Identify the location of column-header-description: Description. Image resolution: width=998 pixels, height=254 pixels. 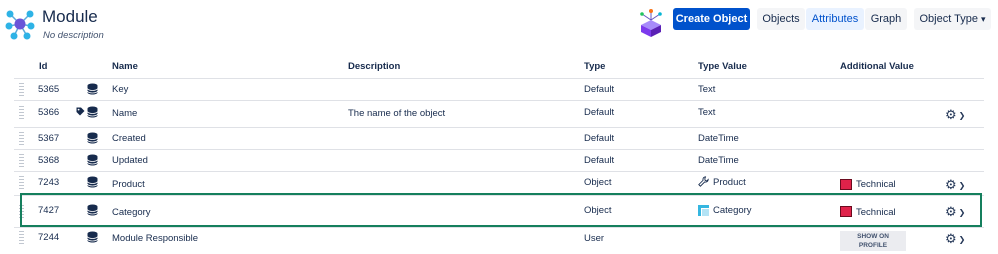
(374, 66).